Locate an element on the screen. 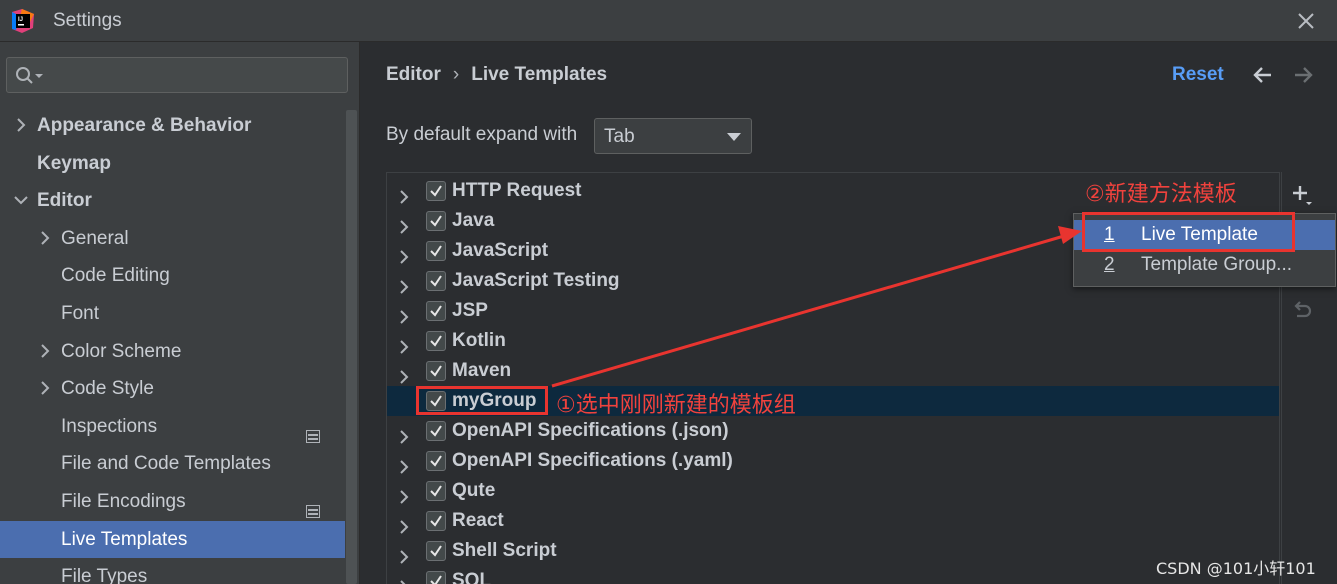 The height and width of the screenshot is (584, 1337). sidebar-item-live-templates: Live Templates is located at coordinates (172, 539).